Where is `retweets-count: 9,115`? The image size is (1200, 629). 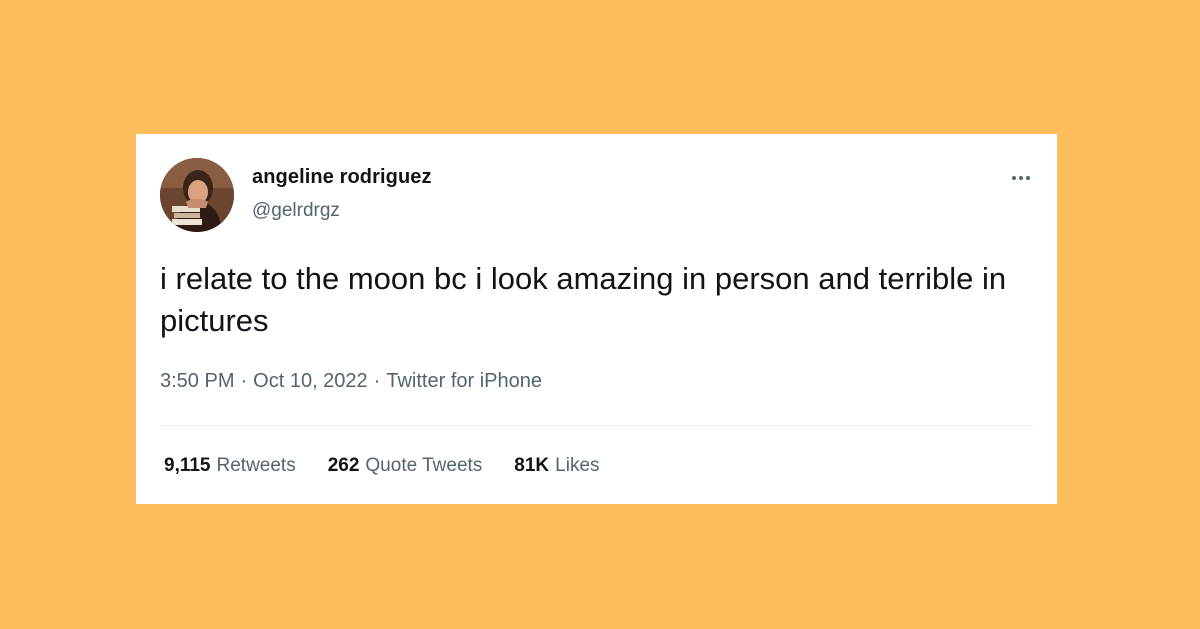
retweets-count: 9,115 is located at coordinates (187, 465).